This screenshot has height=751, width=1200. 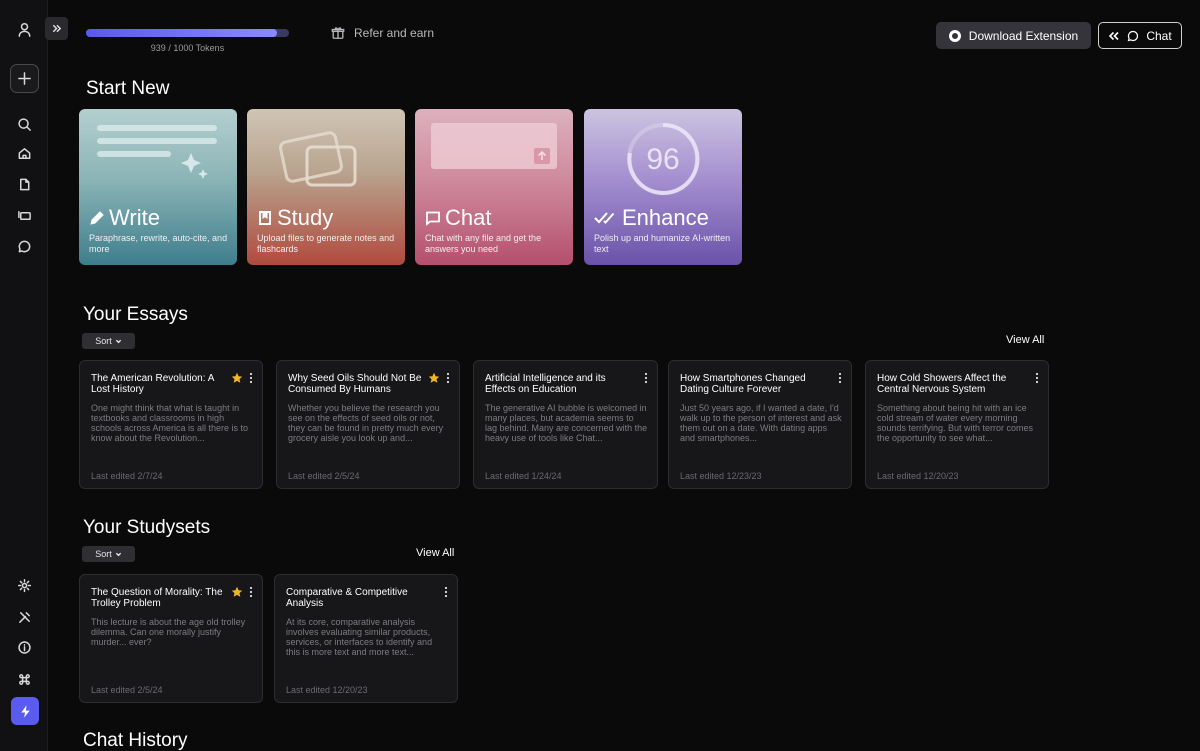 I want to click on refer-and-earn-link: Refer and earn, so click(x=382, y=33).